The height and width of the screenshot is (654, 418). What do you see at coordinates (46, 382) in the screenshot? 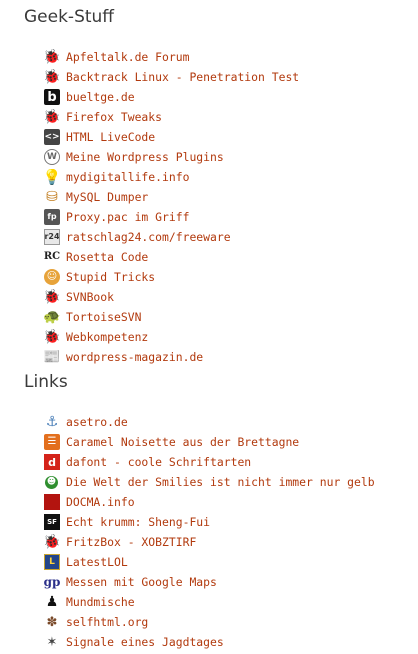
I see `section-title-links: Links` at bounding box center [46, 382].